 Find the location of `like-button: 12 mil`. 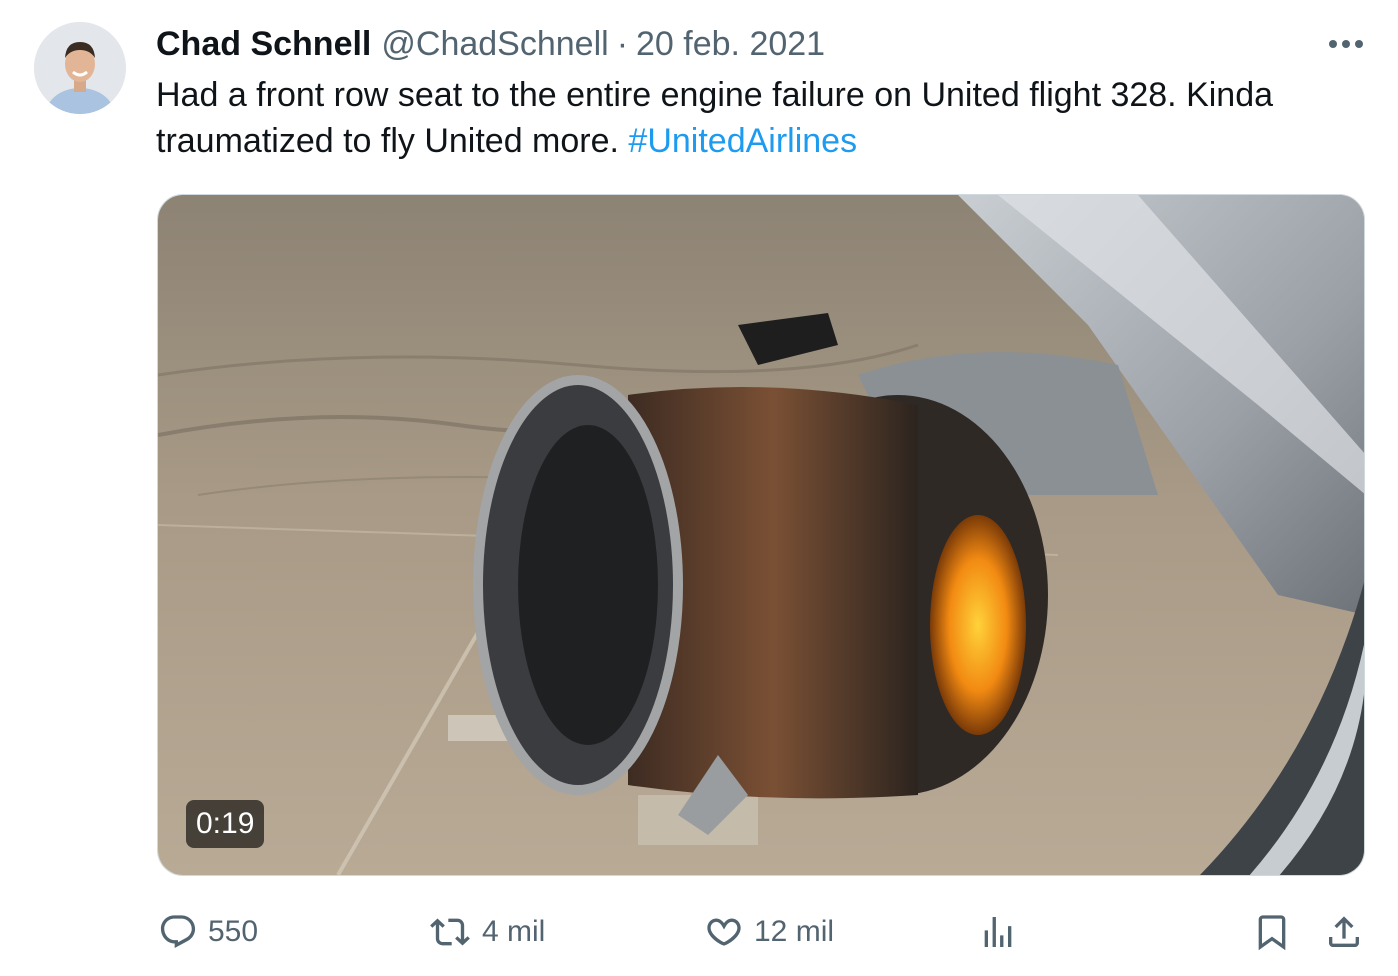

like-button: 12 mil is located at coordinates (769, 932).